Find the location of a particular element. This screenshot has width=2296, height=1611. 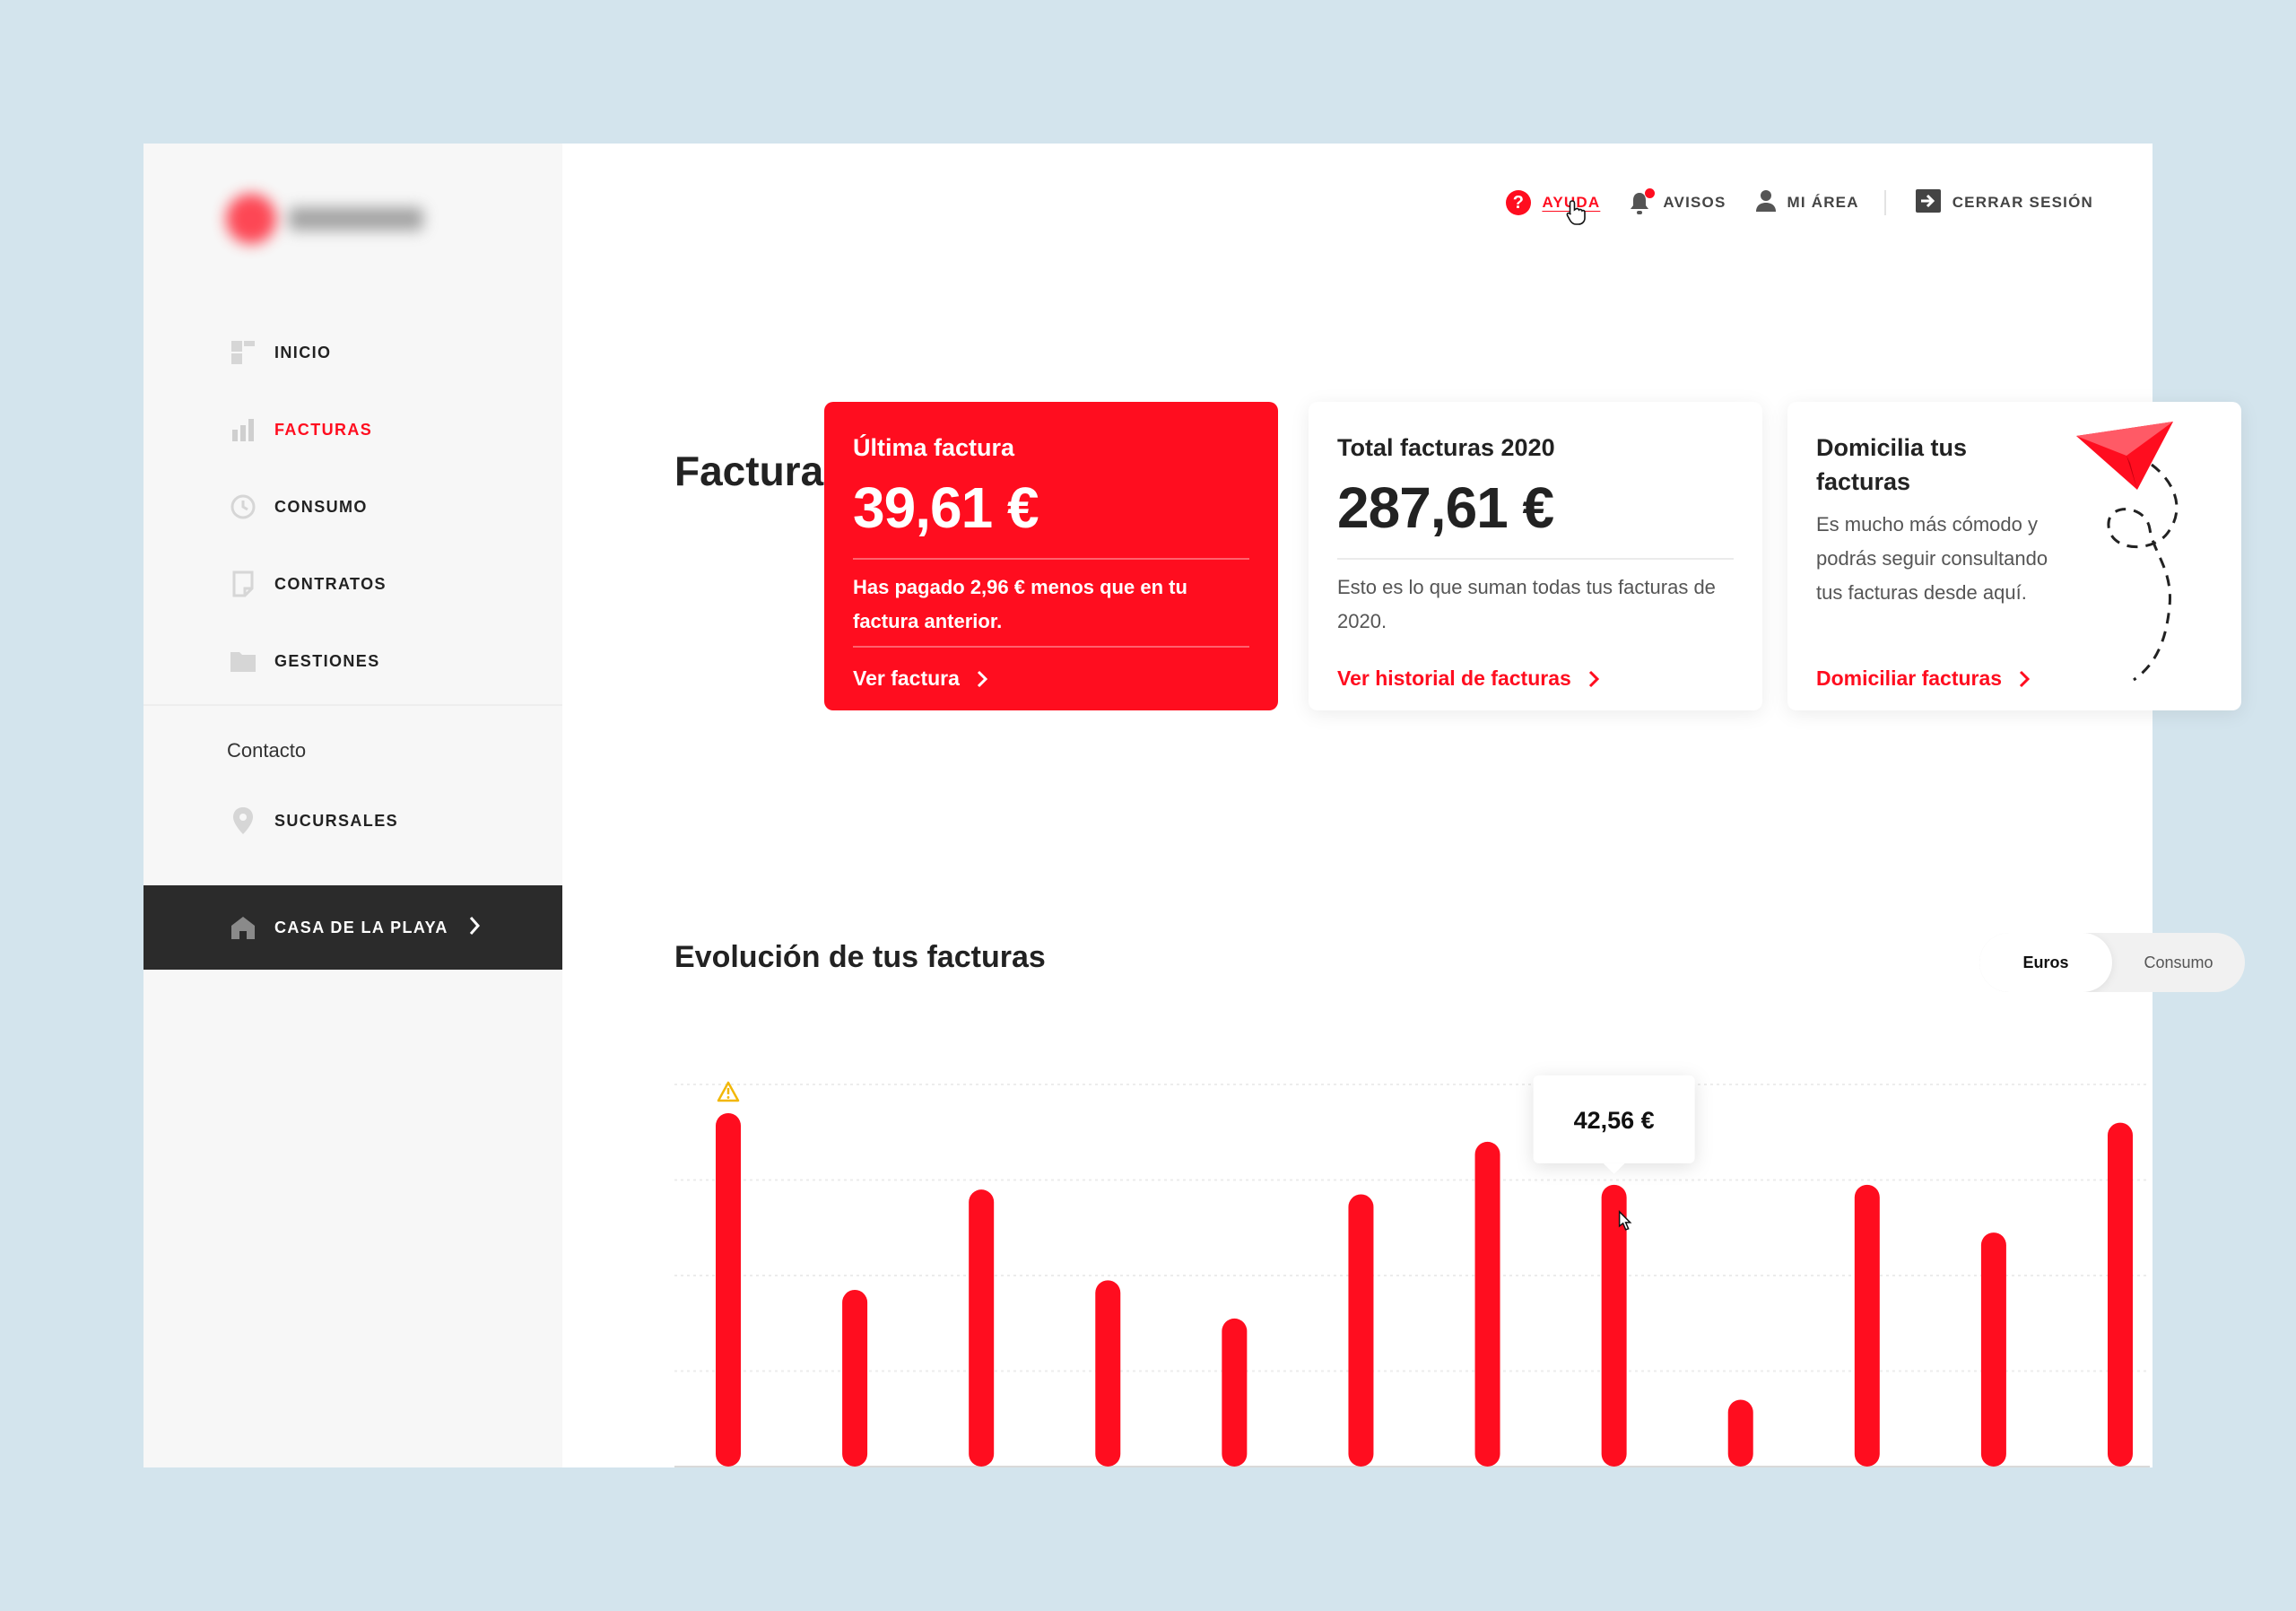

view-invoice-link: Ver factura is located at coordinates (920, 678).